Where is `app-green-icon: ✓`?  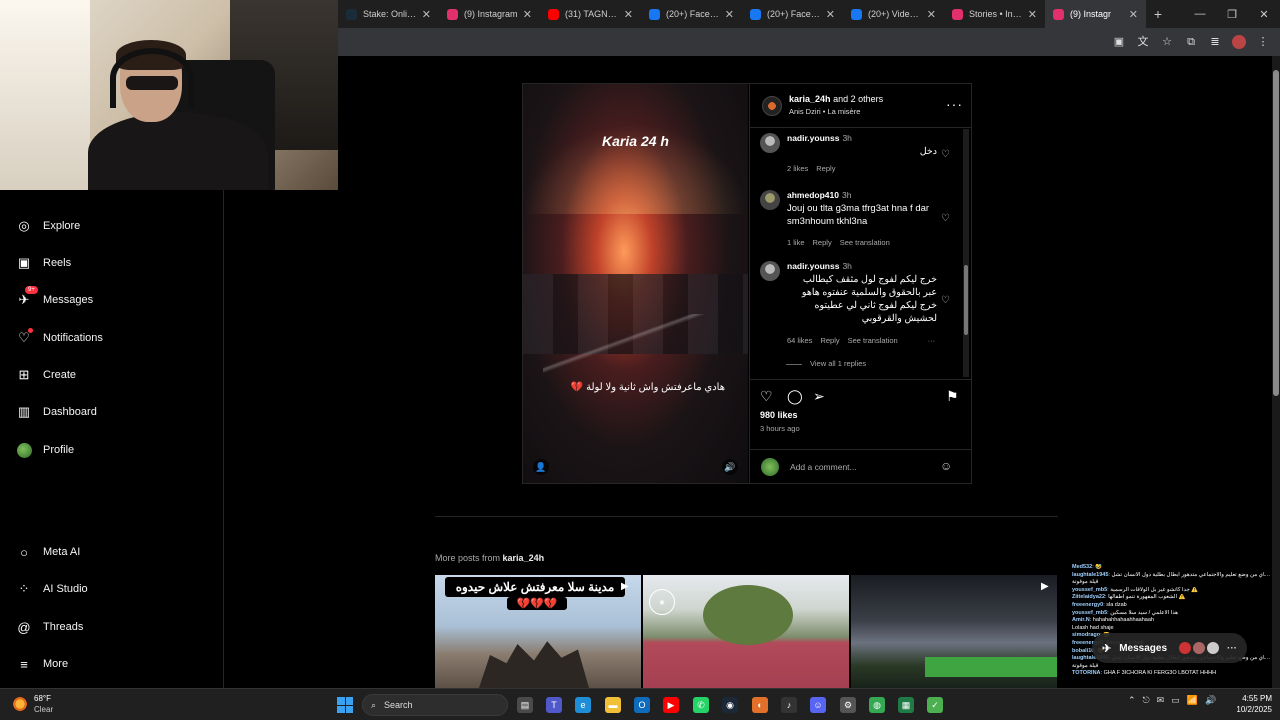 app-green-icon: ✓ is located at coordinates (935, 705).